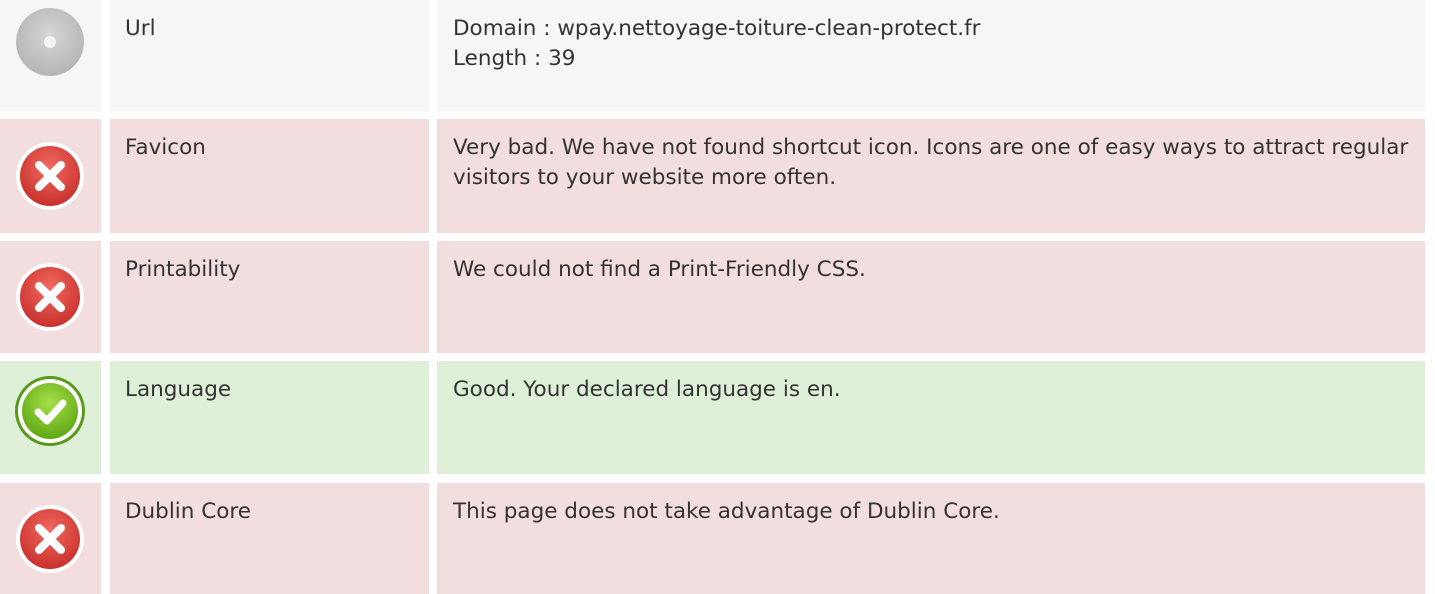 This screenshot has width=1435, height=594. What do you see at coordinates (140, 28) in the screenshot?
I see `row-label: Url` at bounding box center [140, 28].